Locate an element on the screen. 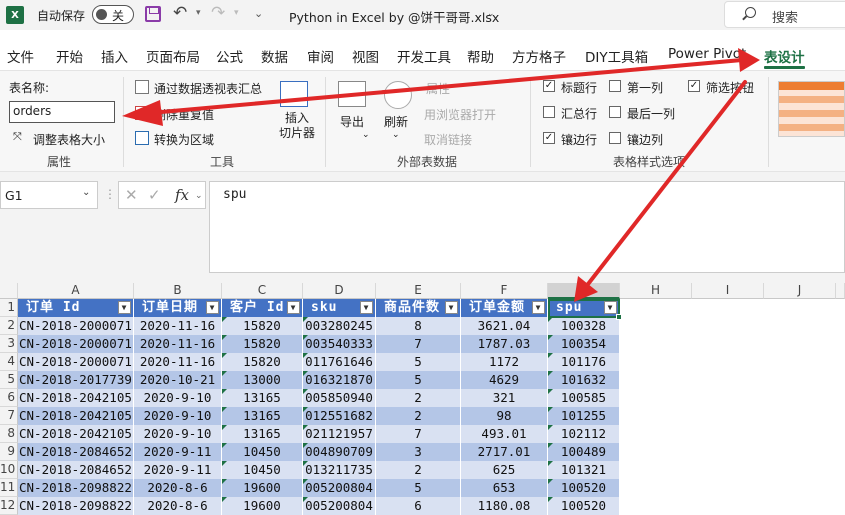 The image size is (845, 515). tab-power-pivot: Power Pivot is located at coordinates (707, 54).